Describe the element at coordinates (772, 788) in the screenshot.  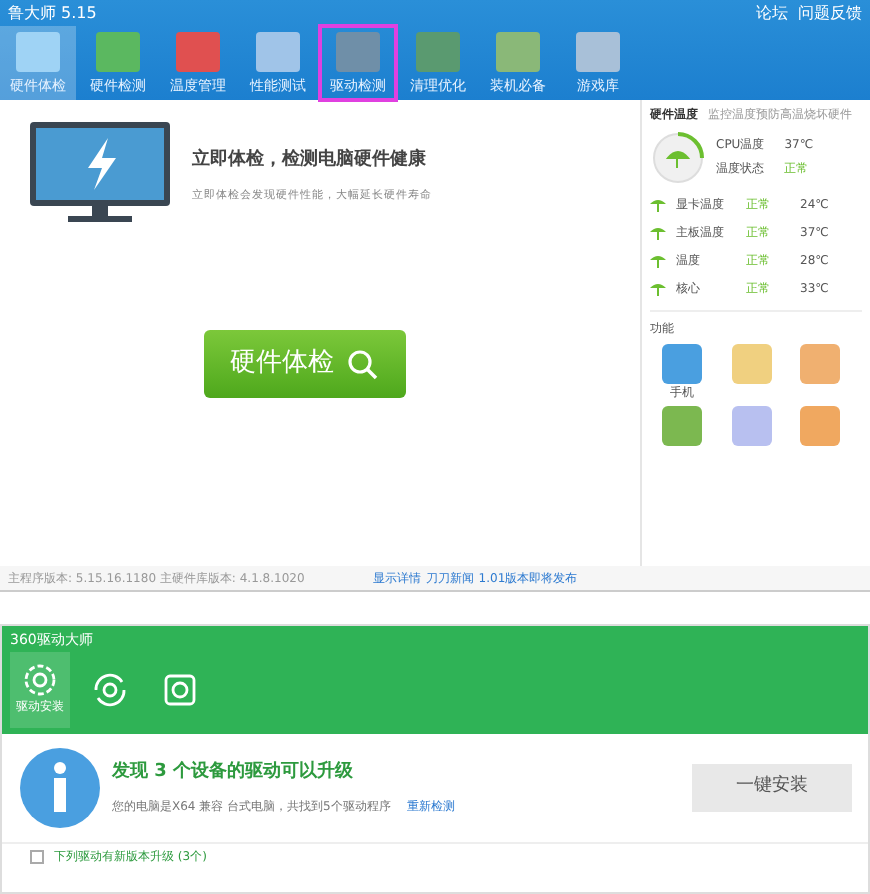
I see `install-button: 一键安装` at that location.